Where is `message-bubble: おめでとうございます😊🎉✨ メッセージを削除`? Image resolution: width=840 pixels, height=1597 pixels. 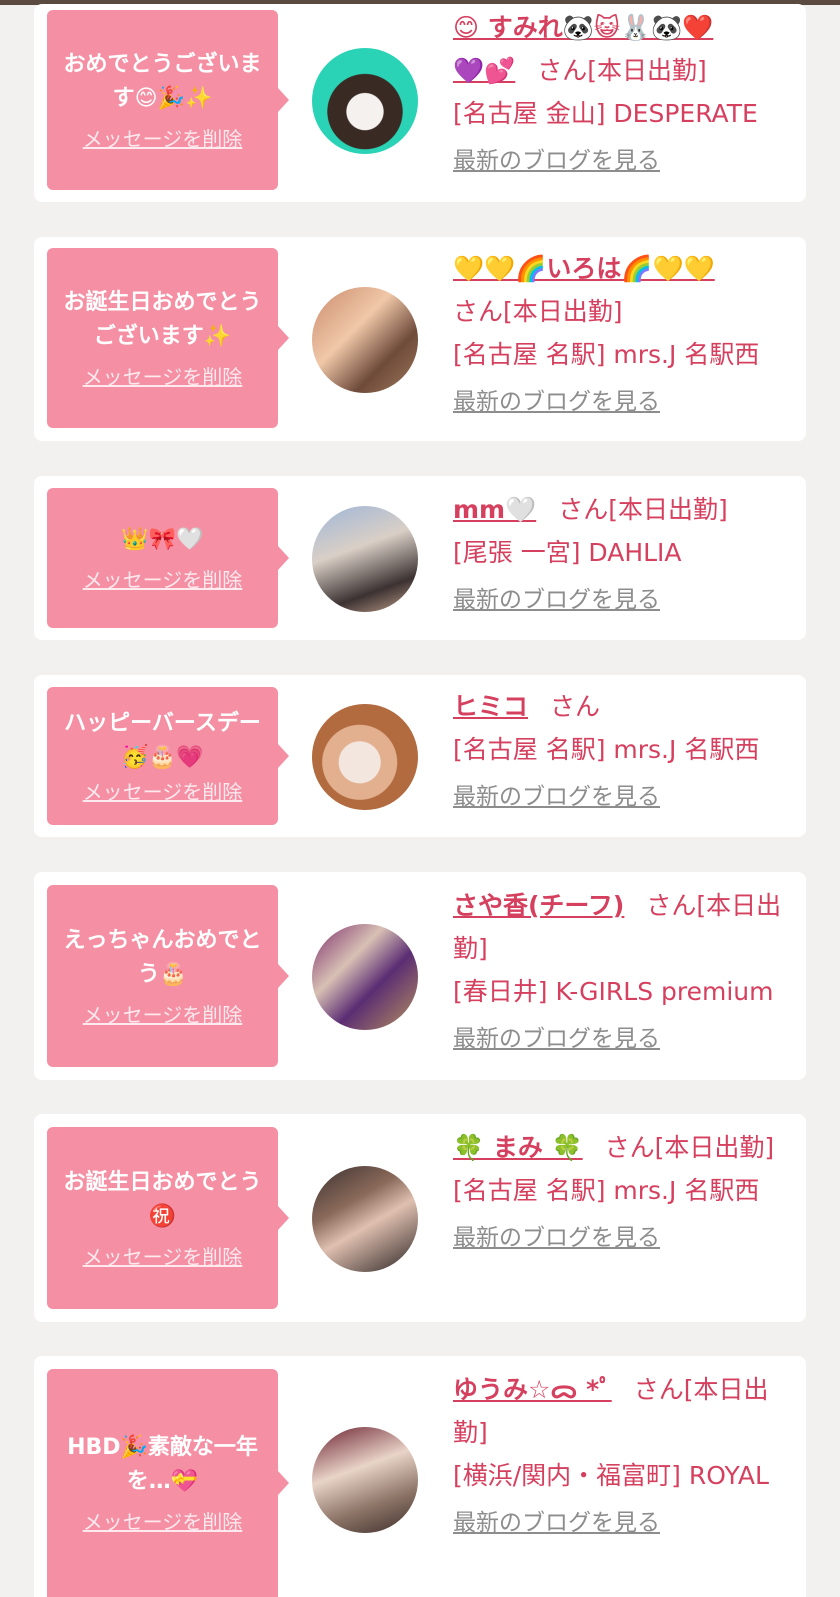 message-bubble: おめでとうございます😊🎉✨ メッセージを削除 is located at coordinates (168, 100).